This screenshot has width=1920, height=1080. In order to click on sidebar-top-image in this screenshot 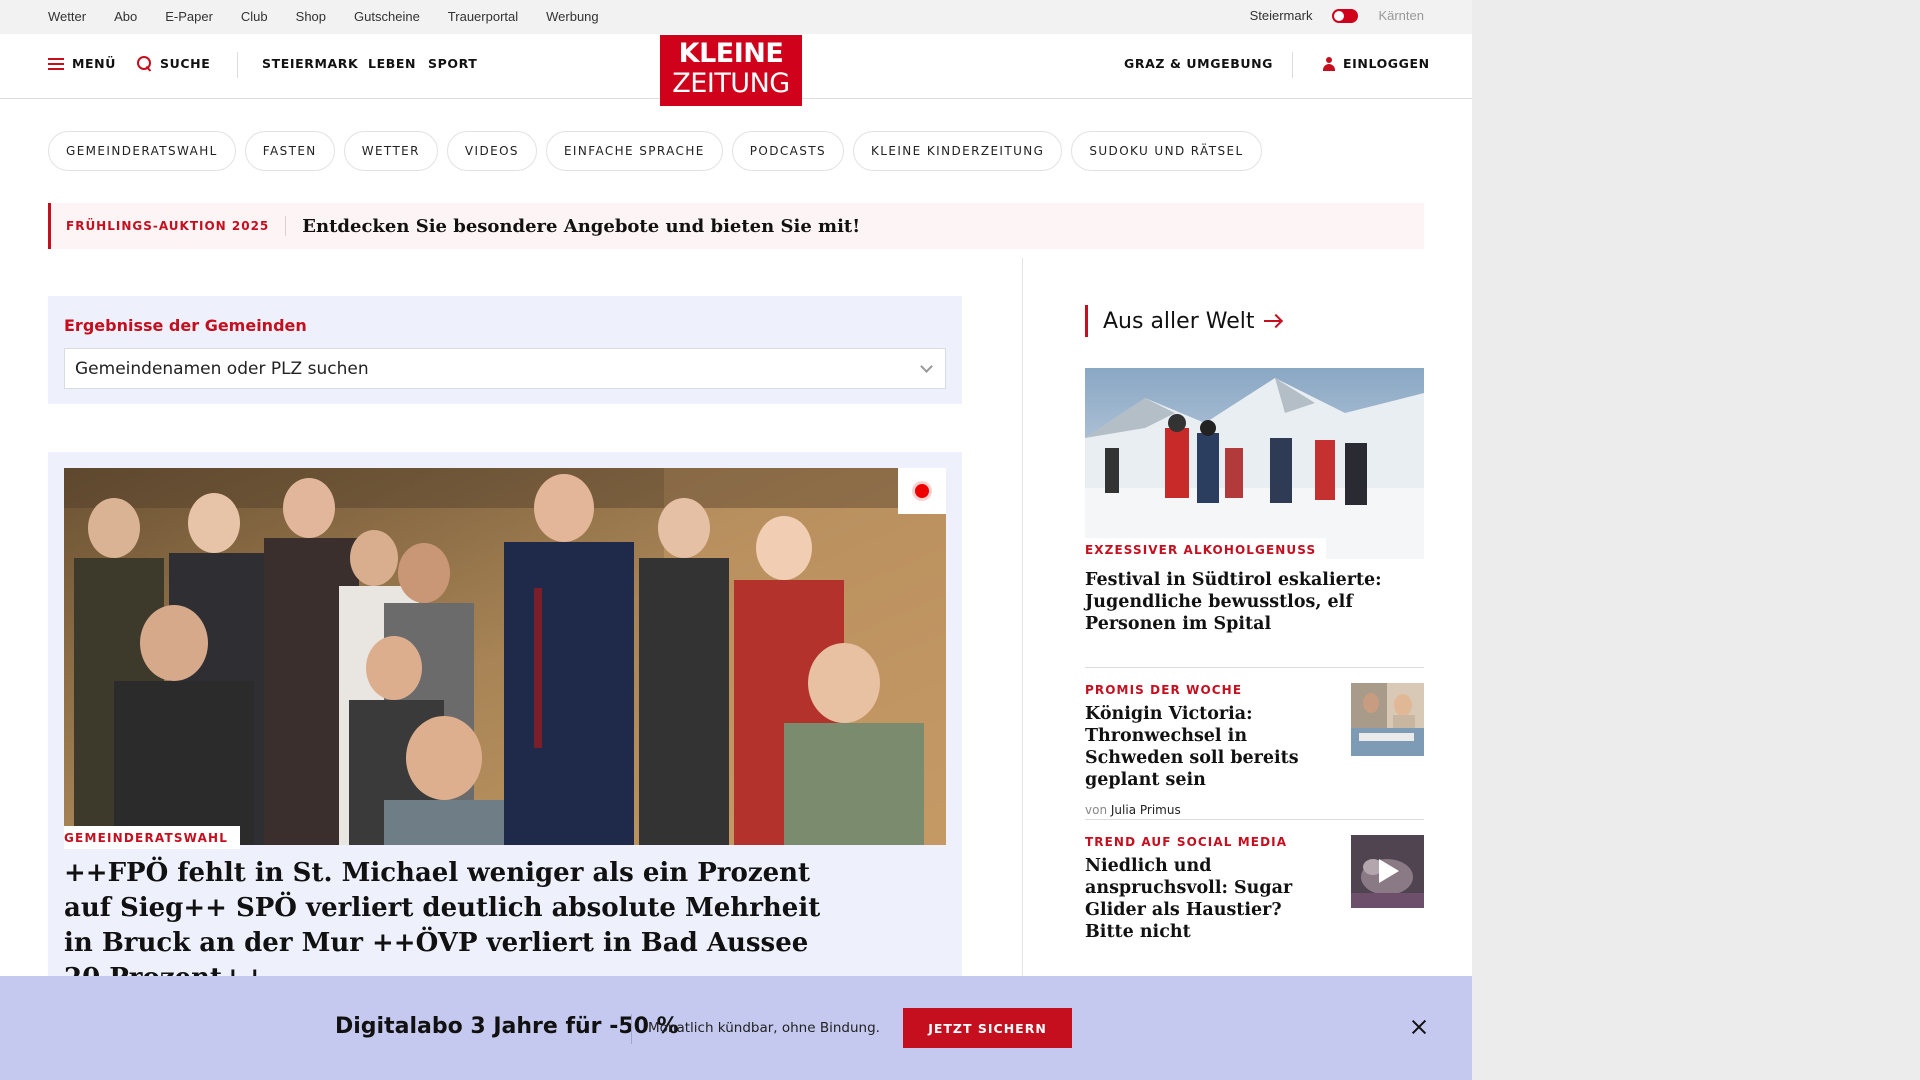, I will do `click(1254, 463)`.